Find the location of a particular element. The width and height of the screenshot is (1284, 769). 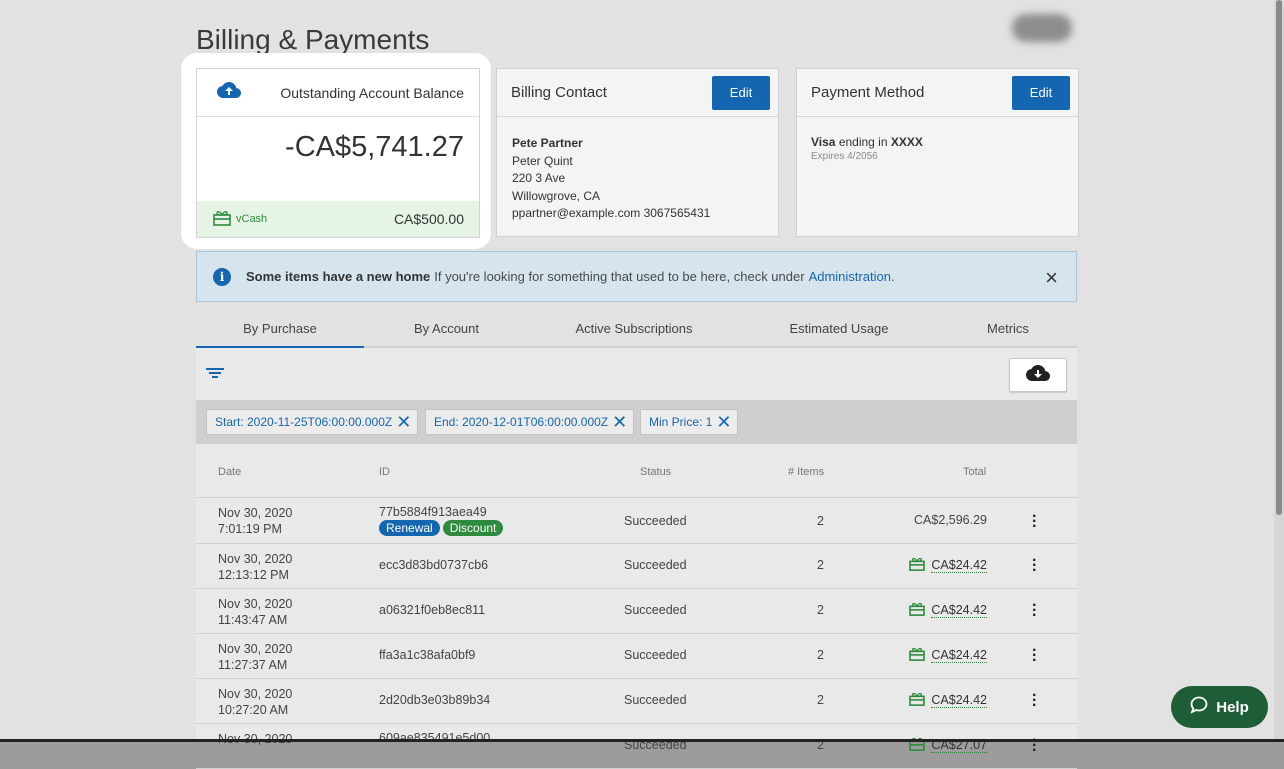

tab-active-subscriptions: Active Subscriptions is located at coordinates (634, 328).